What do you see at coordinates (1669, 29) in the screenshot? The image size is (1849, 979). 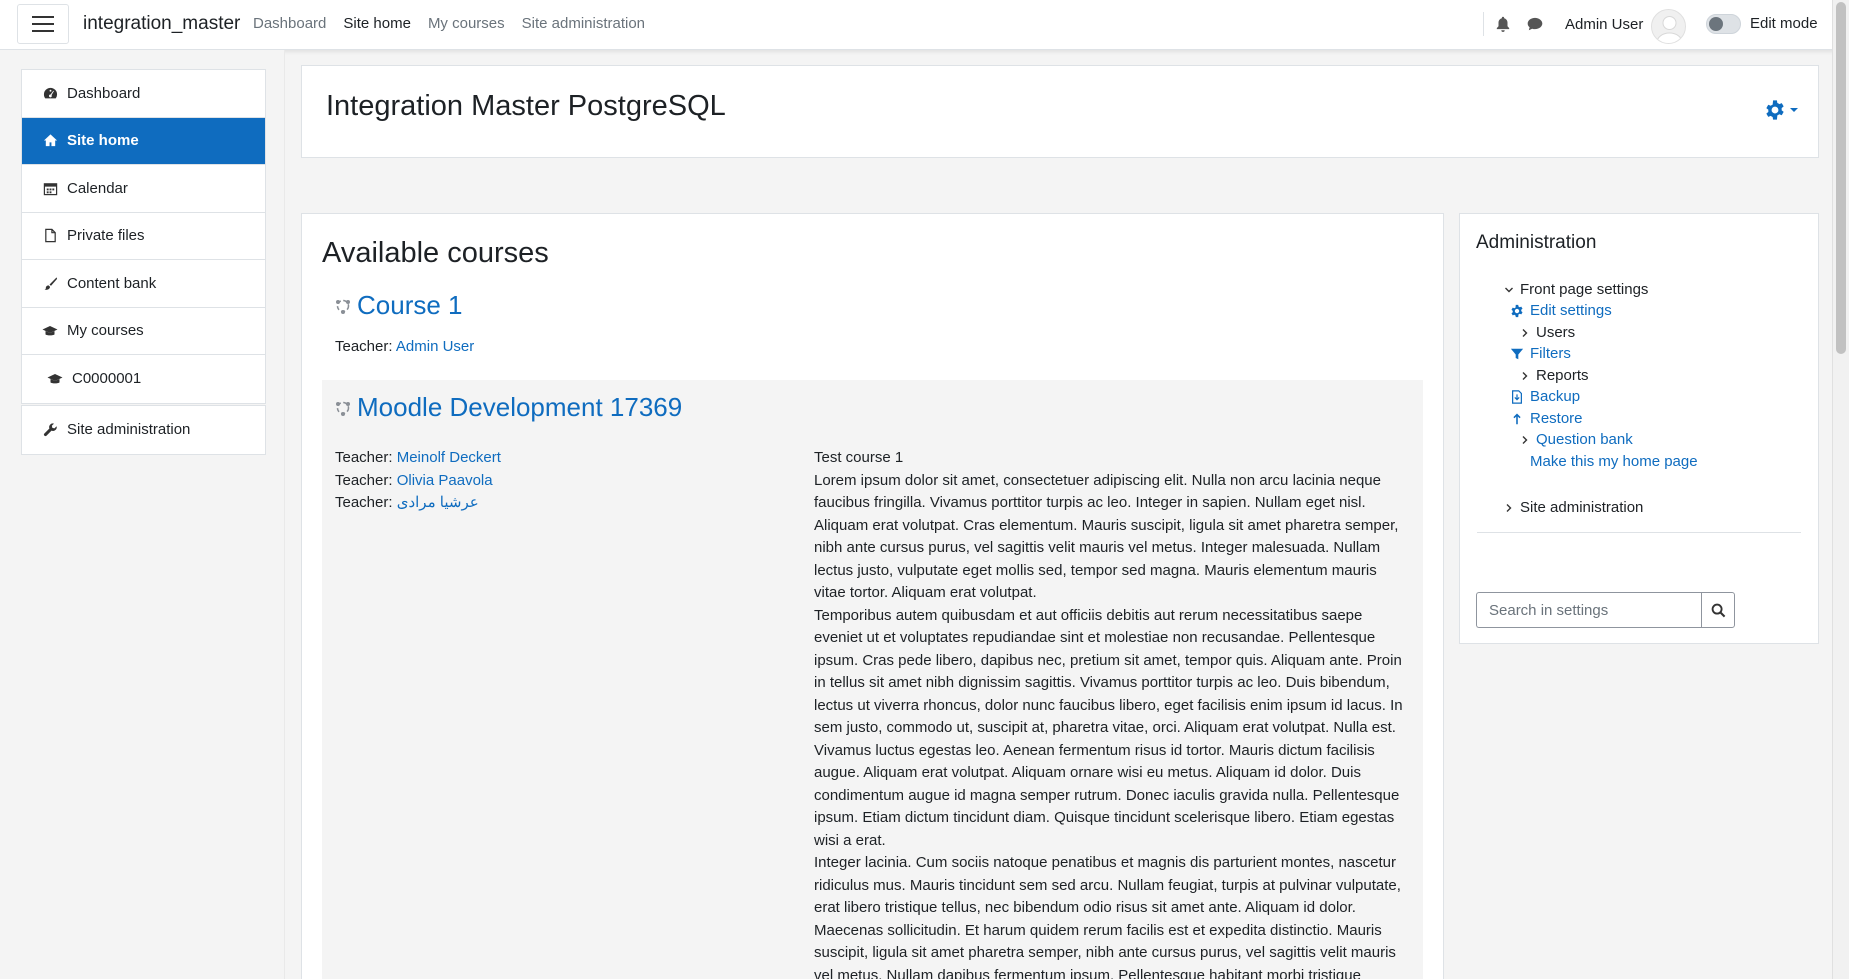 I see `avatar-silhouette-icon` at bounding box center [1669, 29].